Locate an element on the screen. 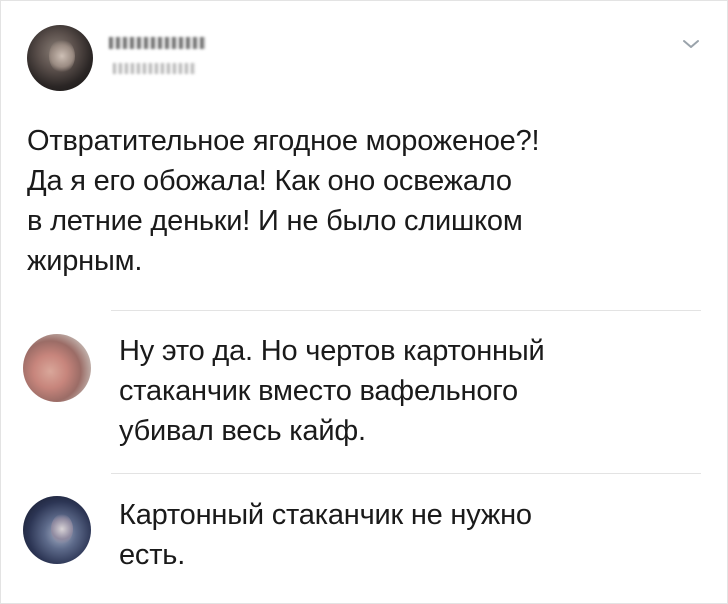 This screenshot has height=604, width=728. author-name-blurred is located at coordinates (157, 43).